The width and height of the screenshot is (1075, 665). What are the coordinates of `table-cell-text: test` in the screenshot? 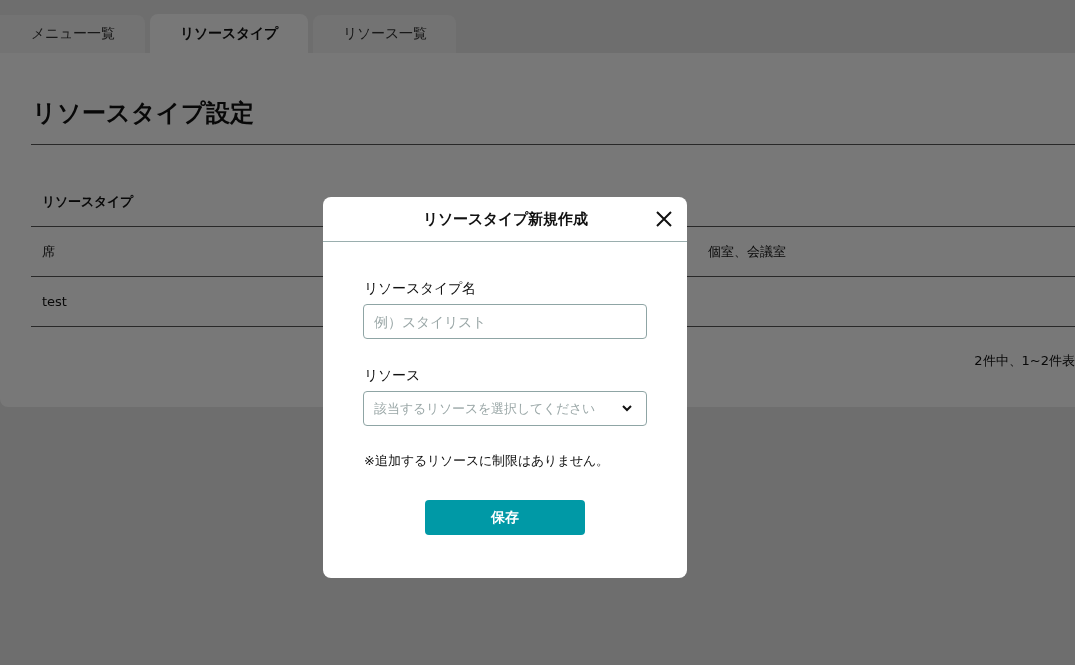 It's located at (54, 301).